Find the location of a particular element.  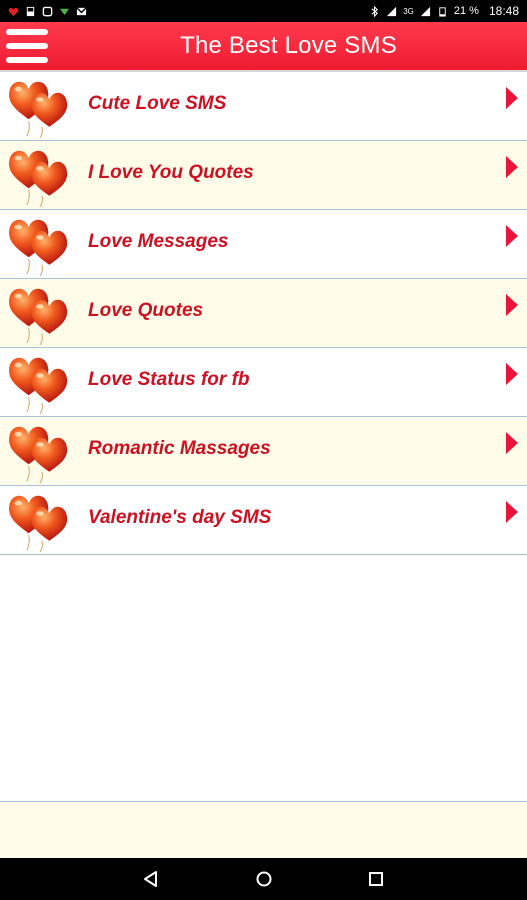

list-item-label: Valentine's day SMS is located at coordinates (180, 517).